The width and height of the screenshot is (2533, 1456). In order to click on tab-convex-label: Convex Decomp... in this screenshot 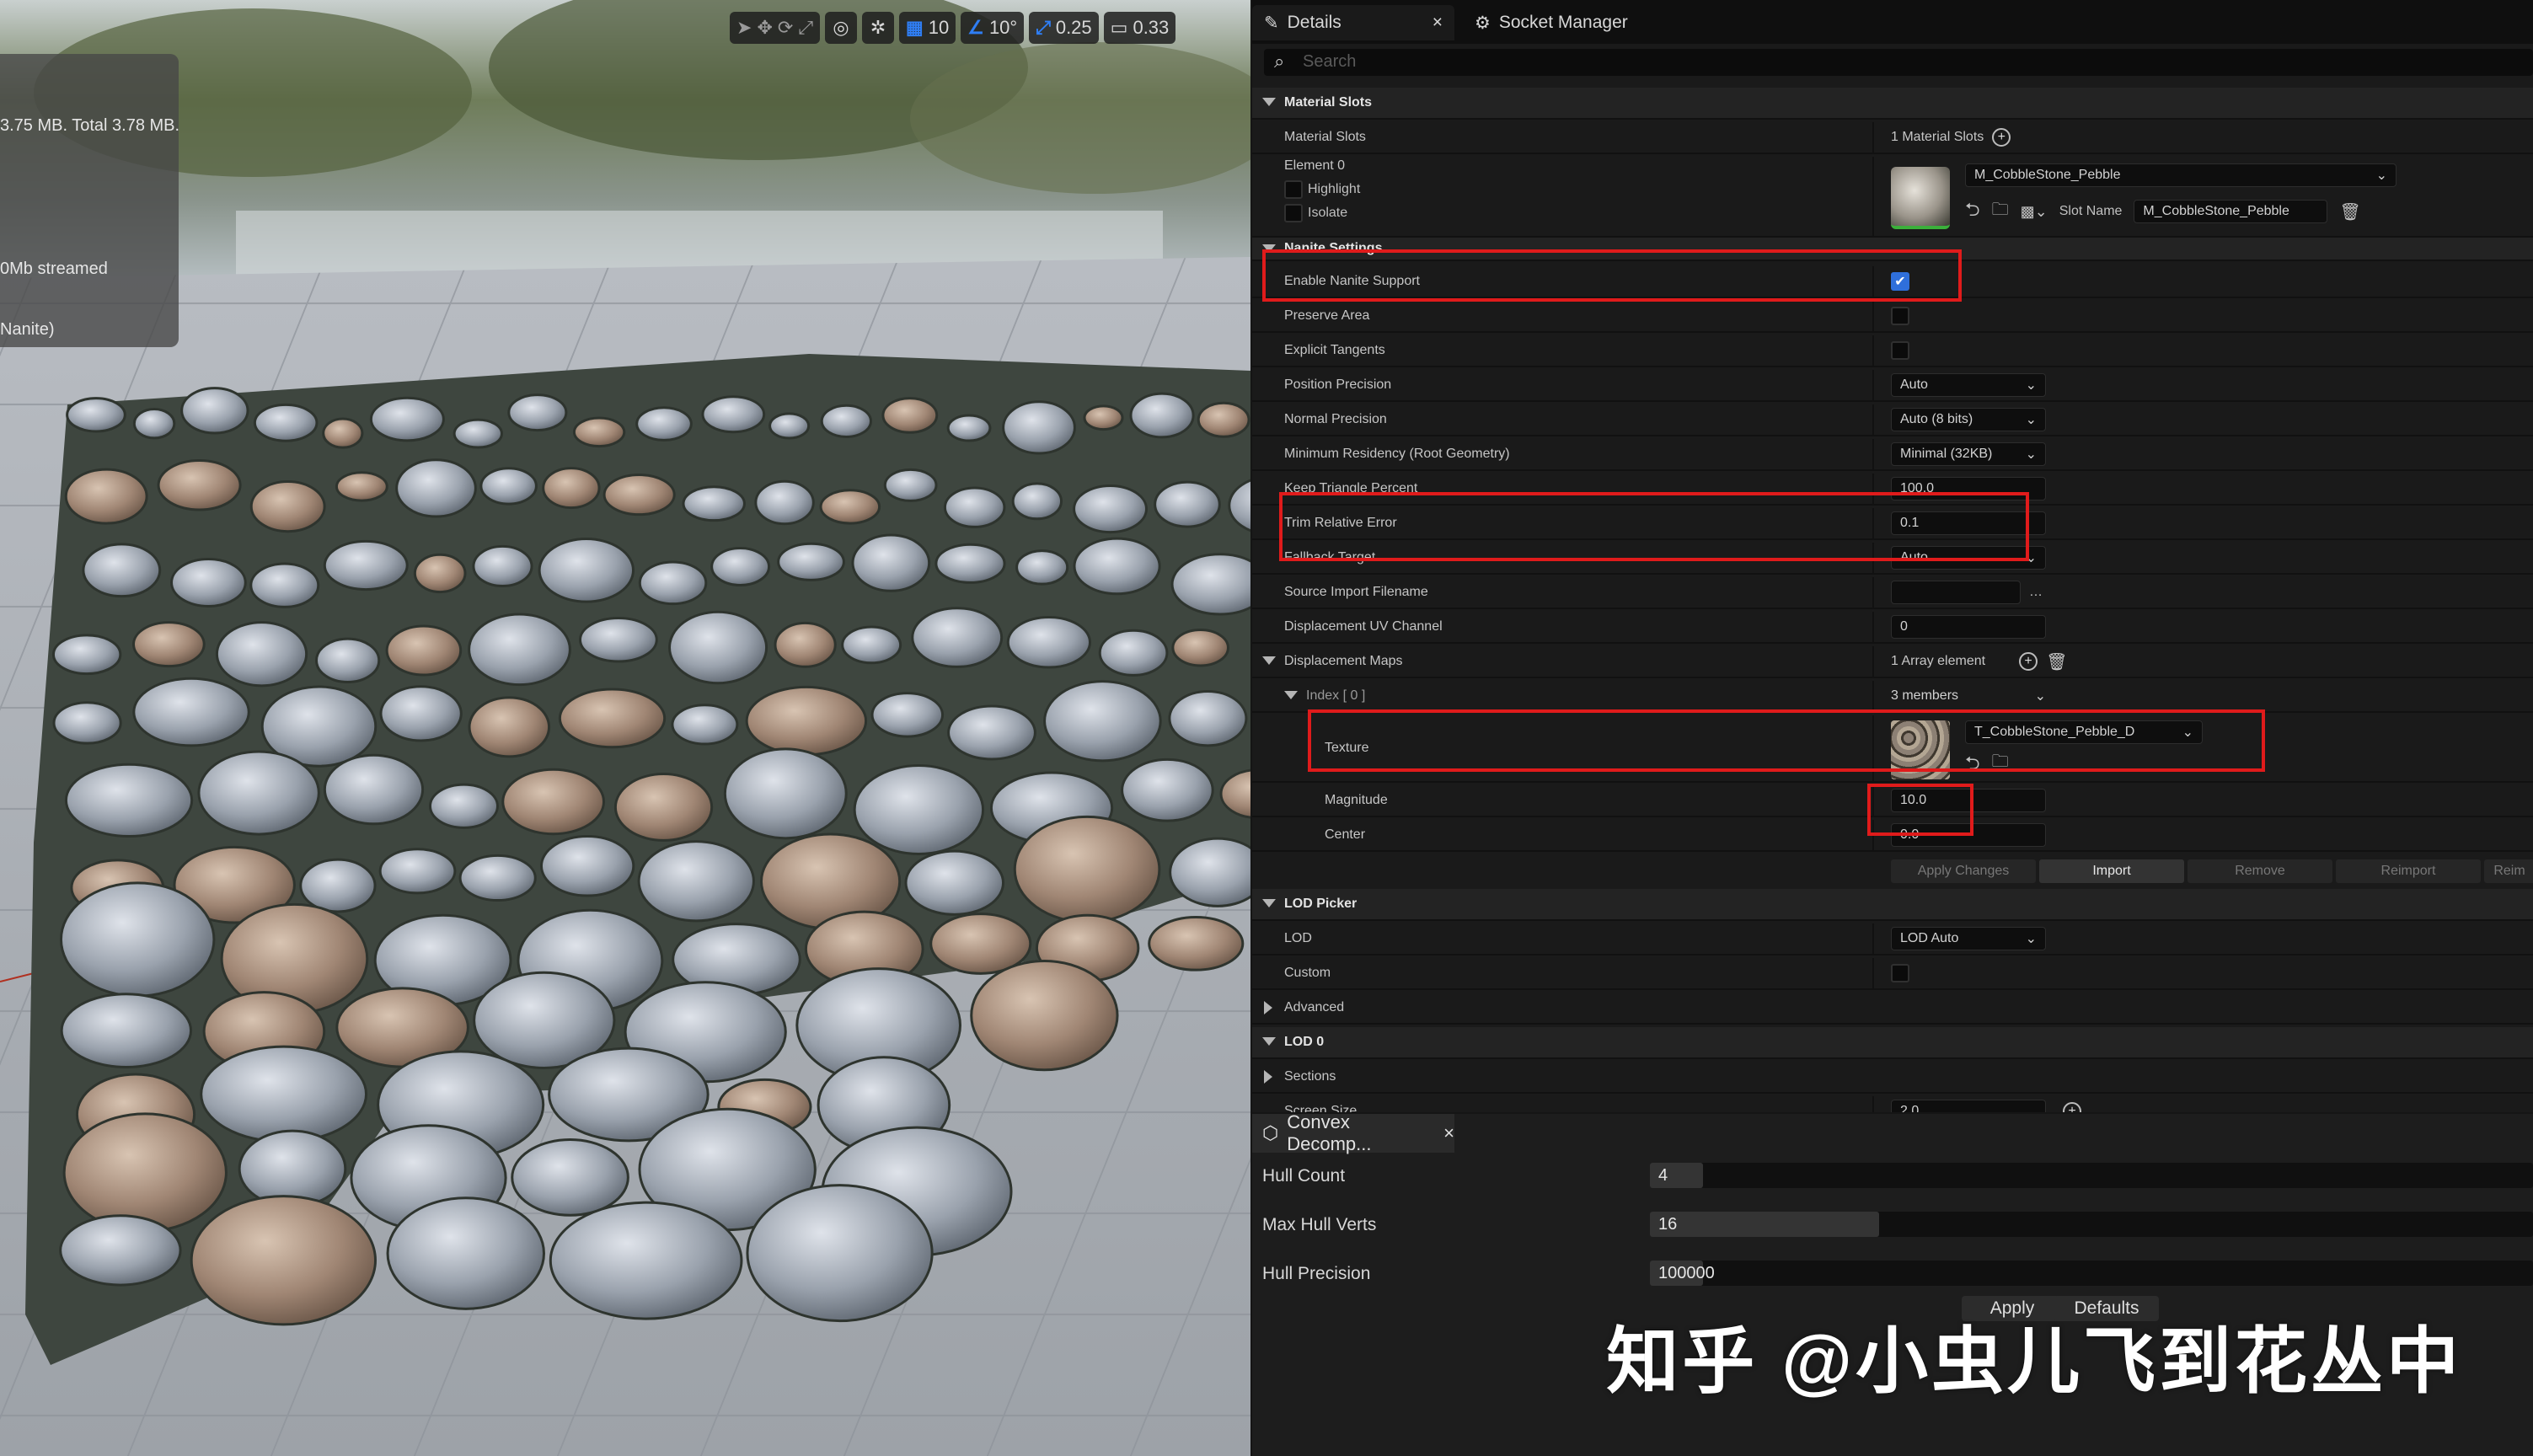, I will do `click(1329, 1132)`.